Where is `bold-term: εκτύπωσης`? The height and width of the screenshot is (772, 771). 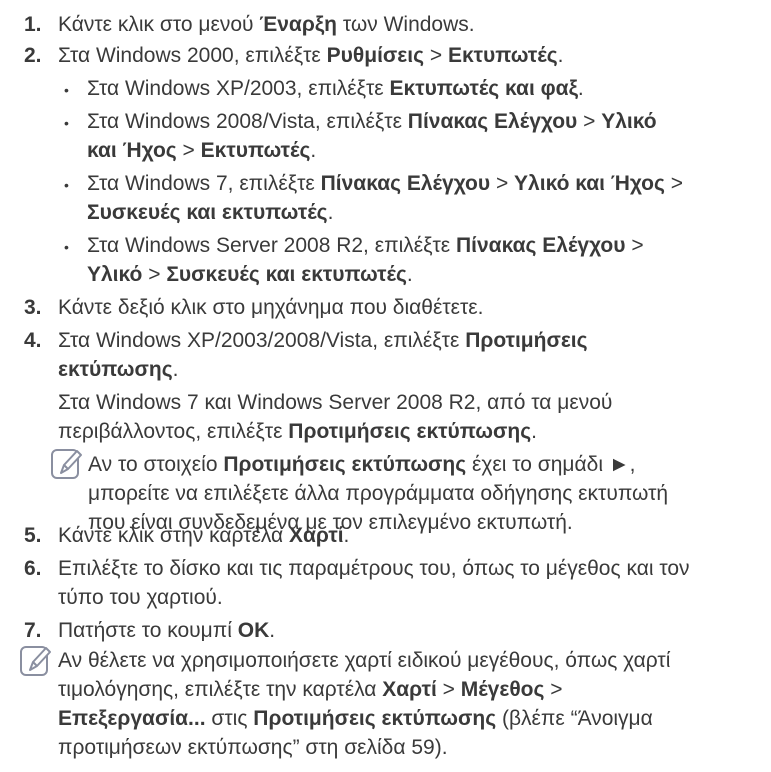
bold-term: εκτύπωσης is located at coordinates (115, 369).